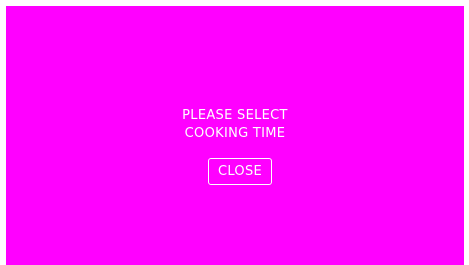  I want to click on dialog-message-line-2: COOKING TIME, so click(235, 133).